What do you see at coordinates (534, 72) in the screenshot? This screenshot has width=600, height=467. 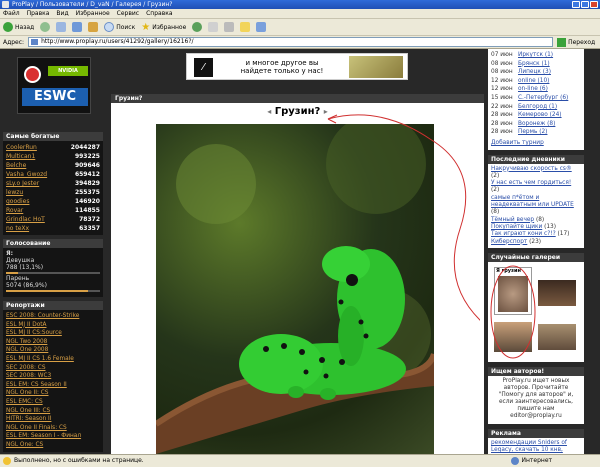 I see `tournament-link: Липецк (3)` at bounding box center [534, 72].